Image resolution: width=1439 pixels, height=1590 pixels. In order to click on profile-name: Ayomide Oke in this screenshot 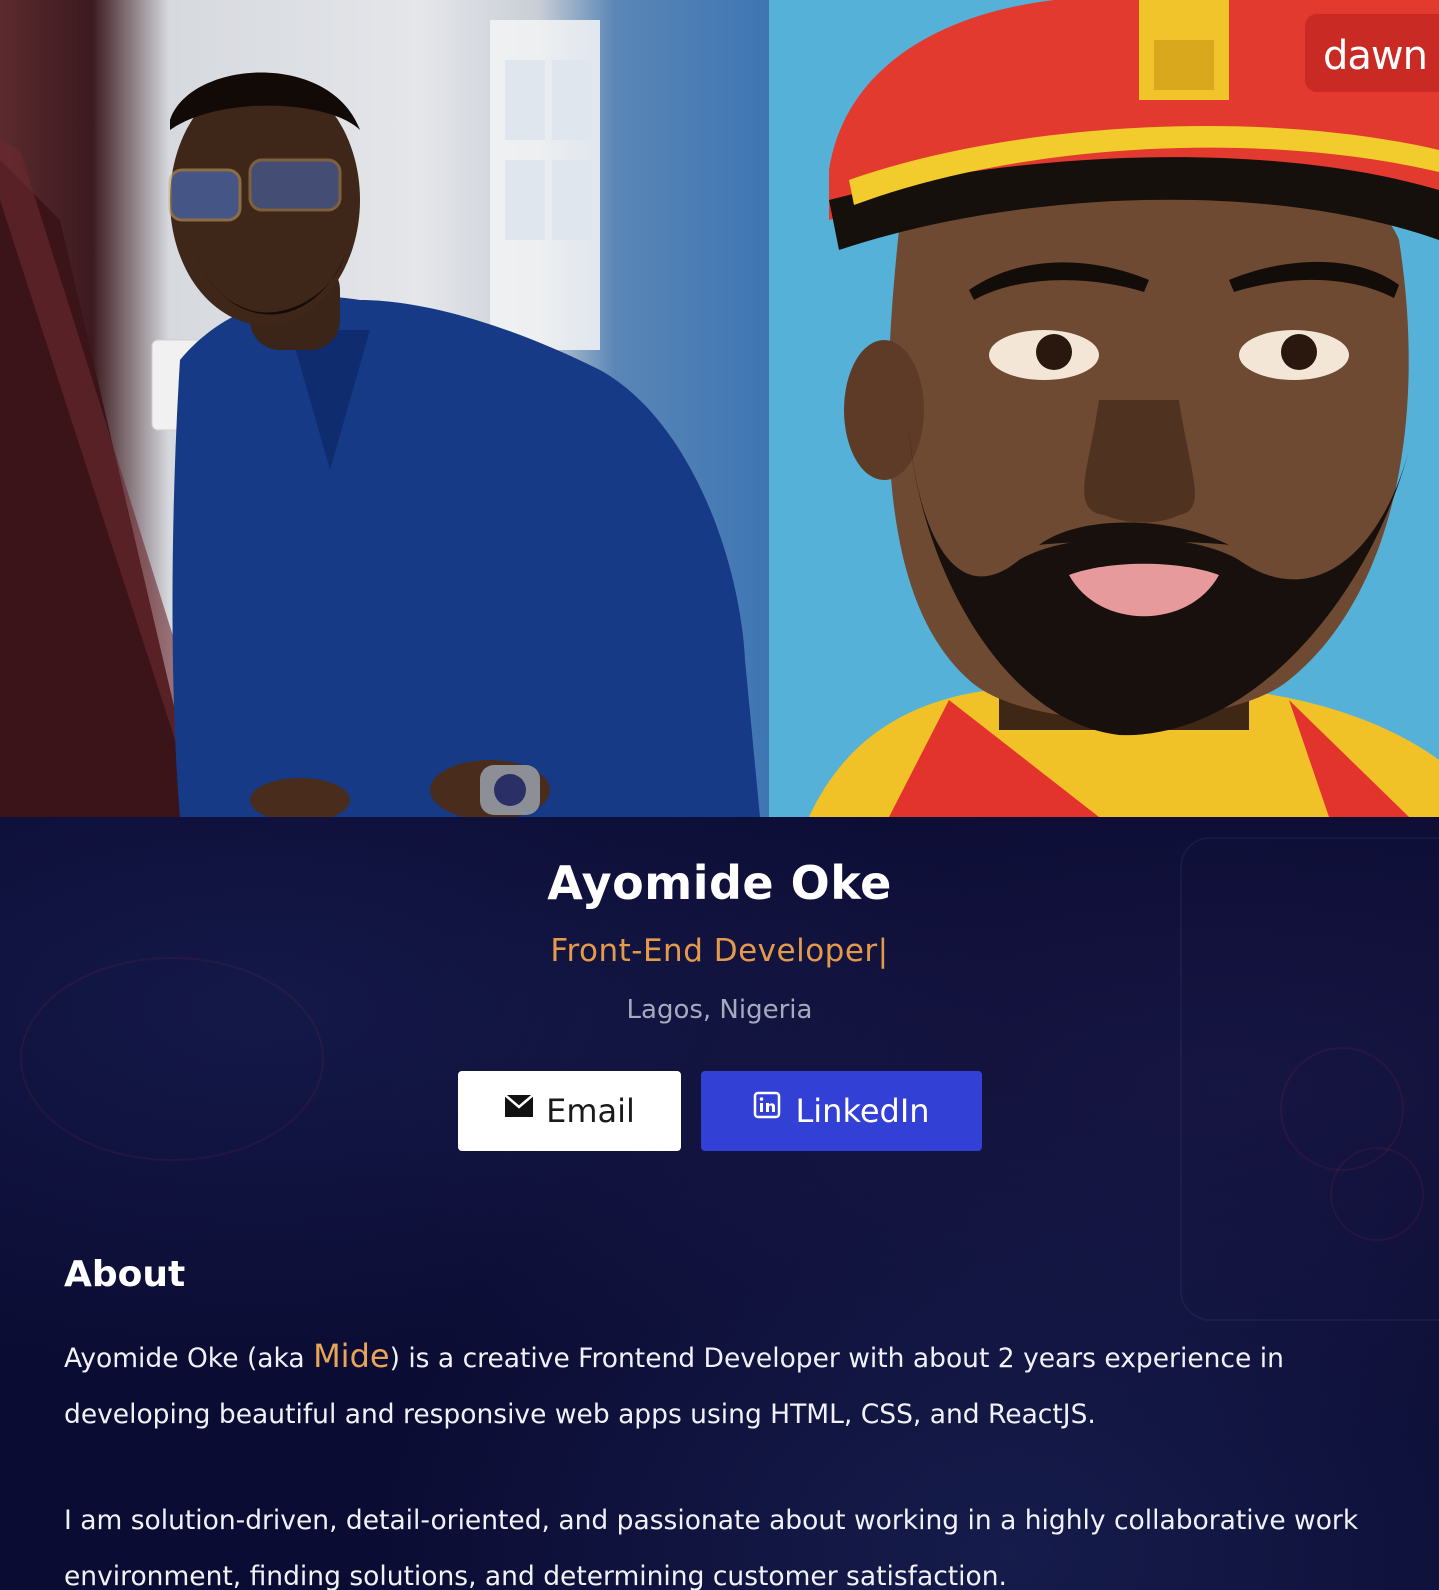, I will do `click(719, 883)`.